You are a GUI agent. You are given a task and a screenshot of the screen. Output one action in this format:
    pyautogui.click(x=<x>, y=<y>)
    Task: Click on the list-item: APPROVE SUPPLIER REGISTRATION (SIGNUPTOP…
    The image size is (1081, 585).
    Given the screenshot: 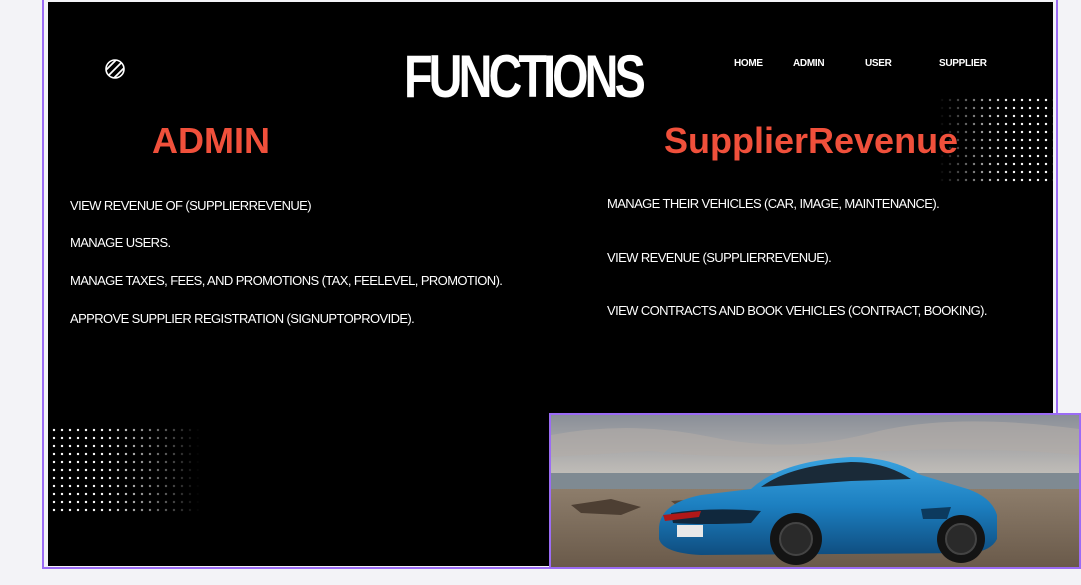 What is the action you would take?
    pyautogui.click(x=242, y=318)
    